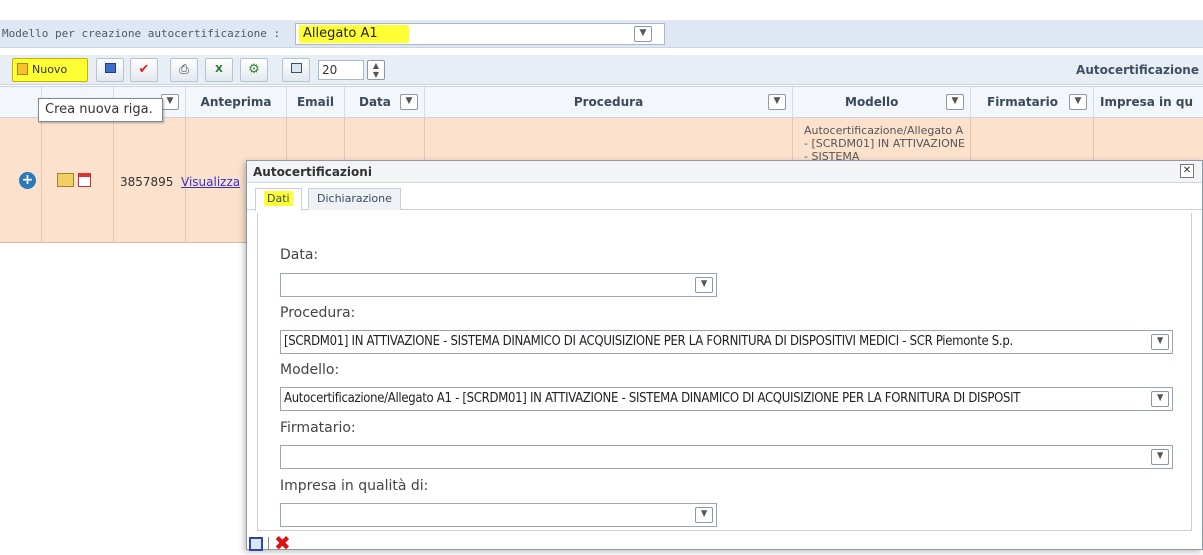 The image size is (1203, 555). Describe the element at coordinates (268, 543) in the screenshot. I see `separator` at that location.